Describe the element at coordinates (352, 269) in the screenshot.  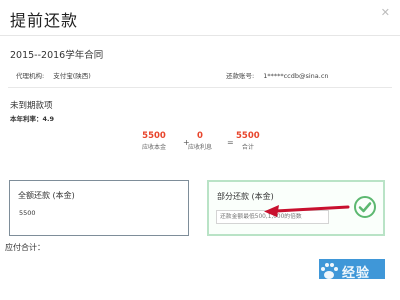
I see `confirm-button` at that location.